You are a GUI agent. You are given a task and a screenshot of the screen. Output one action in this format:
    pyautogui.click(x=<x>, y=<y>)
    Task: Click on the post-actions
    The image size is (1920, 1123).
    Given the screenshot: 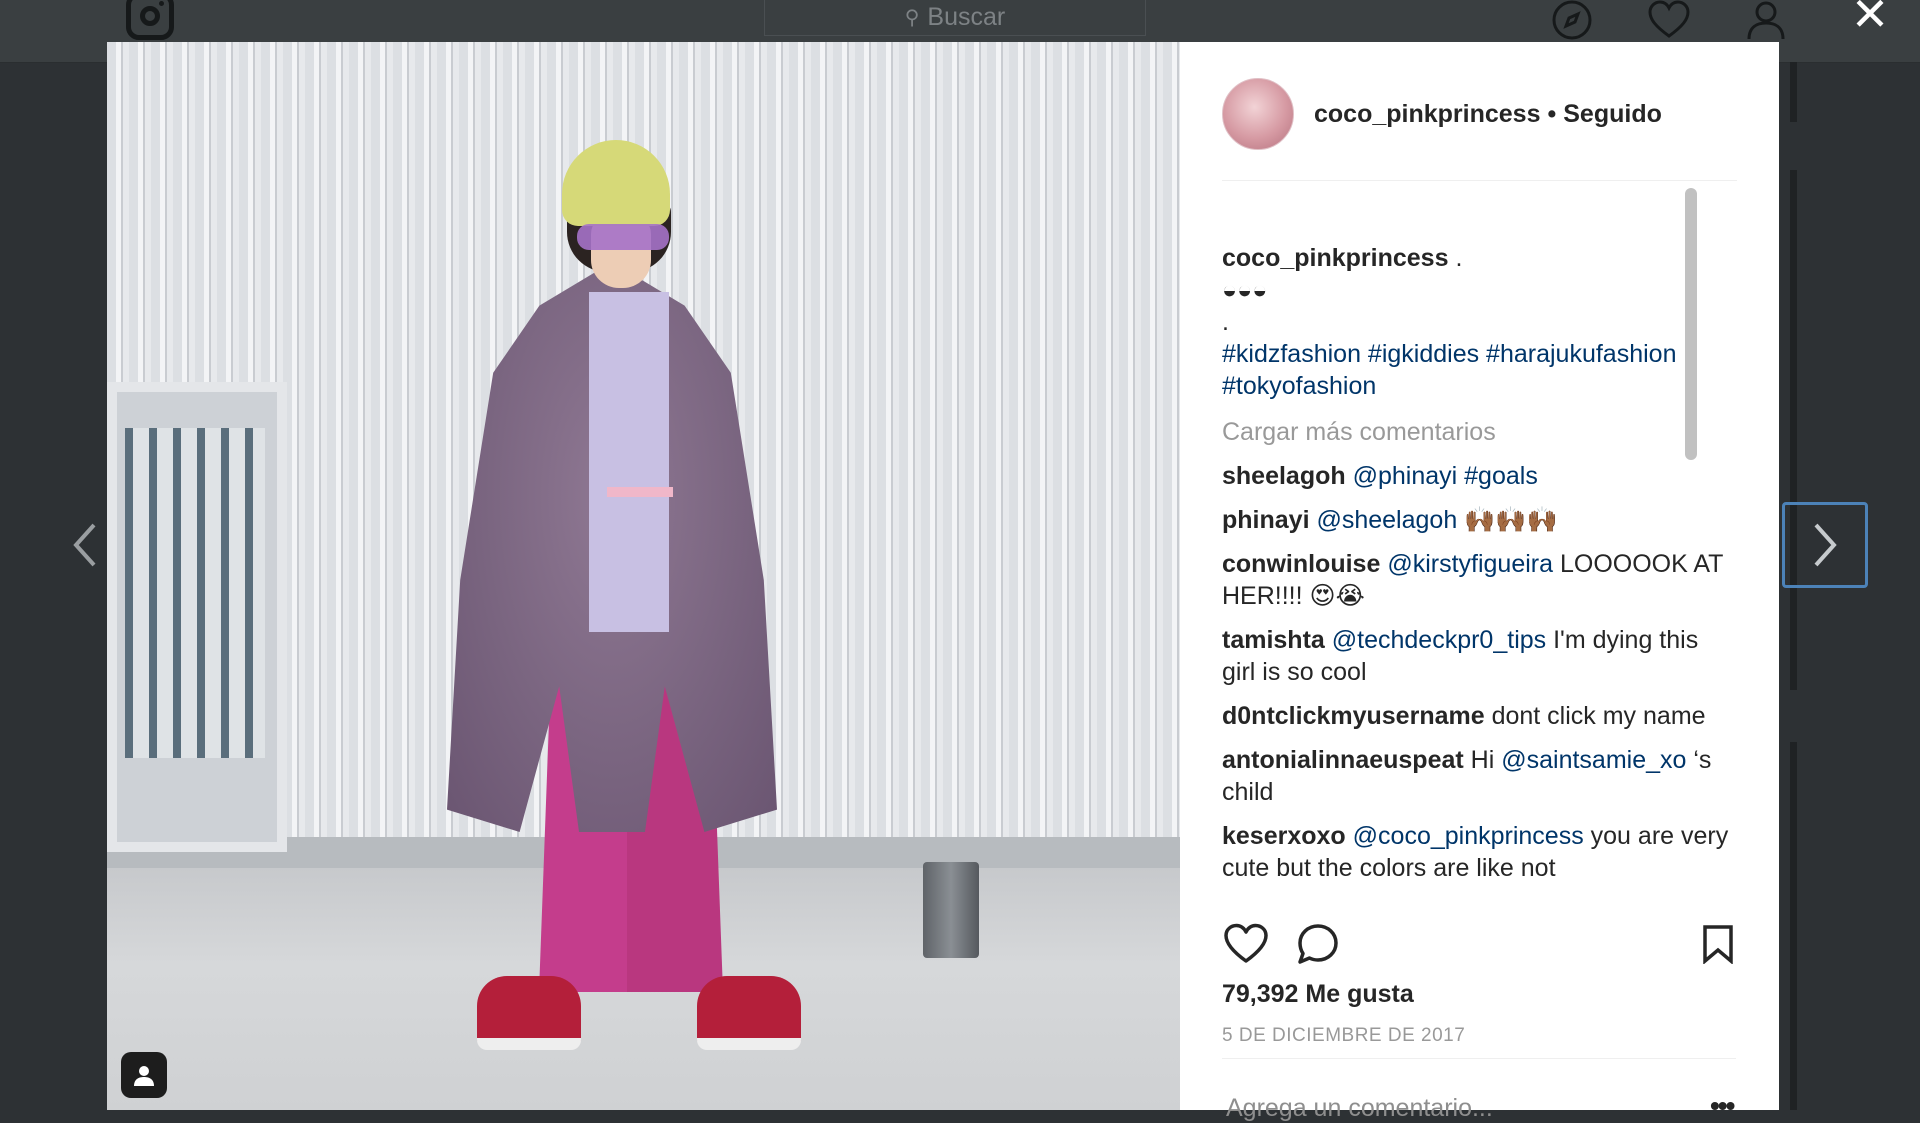 What is the action you would take?
    pyautogui.click(x=1479, y=945)
    